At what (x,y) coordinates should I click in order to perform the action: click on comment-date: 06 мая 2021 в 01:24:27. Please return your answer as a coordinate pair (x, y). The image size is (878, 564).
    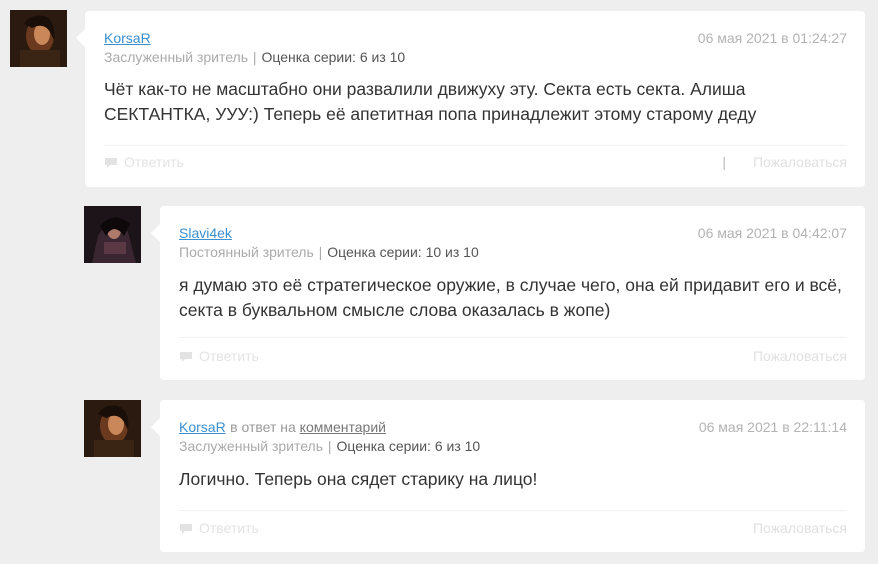
    Looking at the image, I should click on (772, 38).